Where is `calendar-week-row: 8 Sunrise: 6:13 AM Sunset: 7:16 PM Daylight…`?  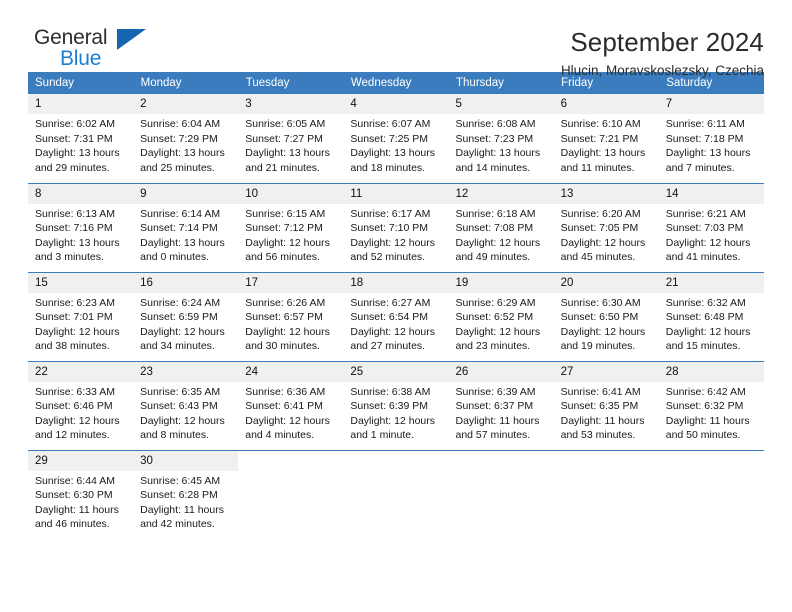
calendar-week-row: 8 Sunrise: 6:13 AM Sunset: 7:16 PM Daylight… is located at coordinates (396, 227).